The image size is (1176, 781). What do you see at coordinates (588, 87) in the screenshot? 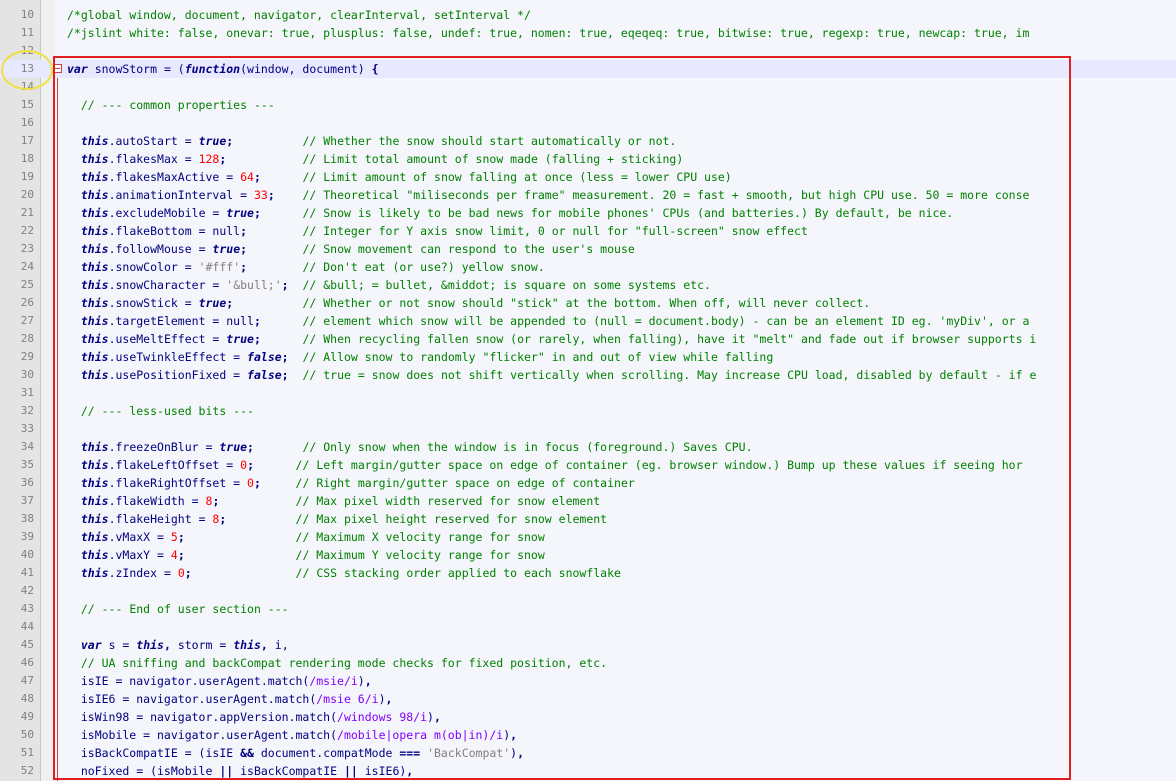
I see `code-line: 14` at bounding box center [588, 87].